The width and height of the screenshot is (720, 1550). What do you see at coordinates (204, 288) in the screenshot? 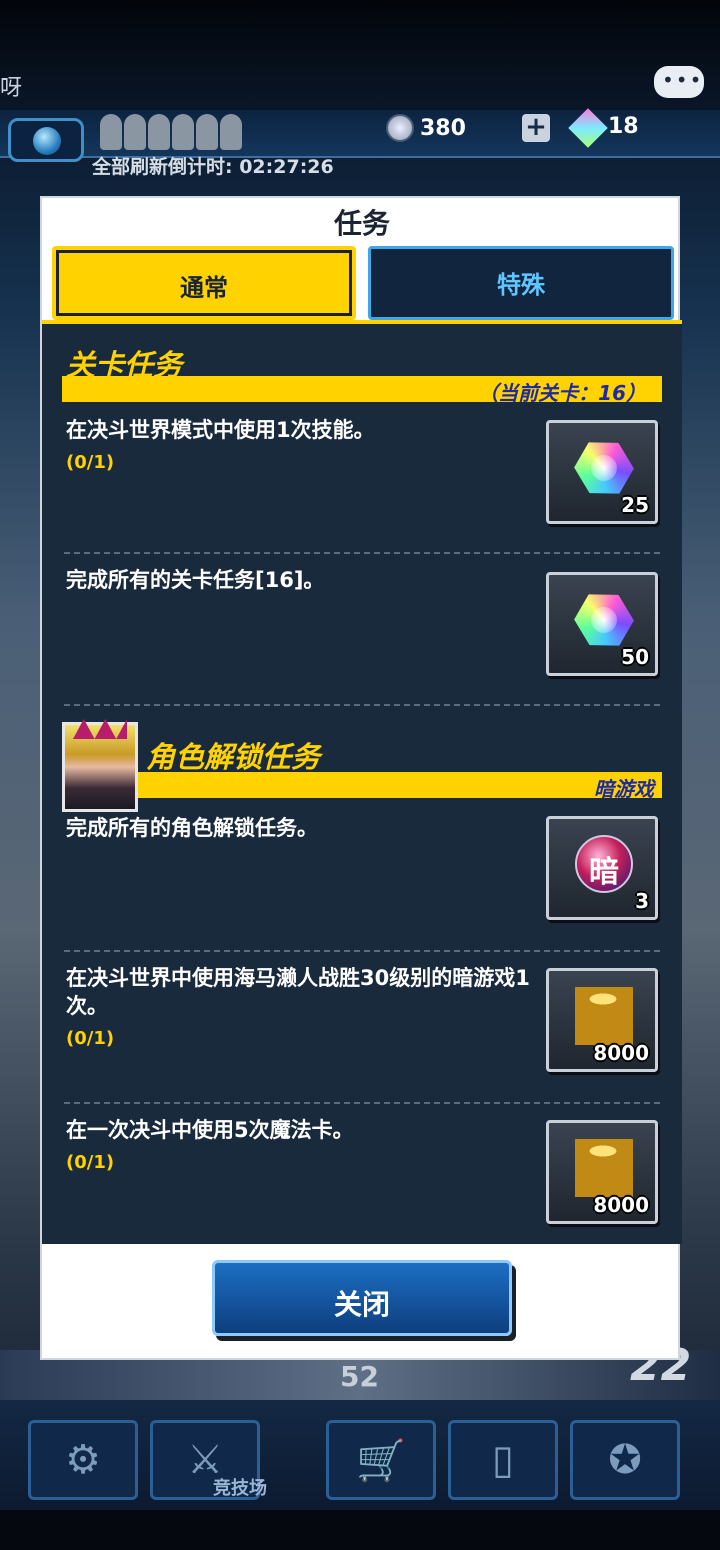
I see `tab-normal-label: 通常` at bounding box center [204, 288].